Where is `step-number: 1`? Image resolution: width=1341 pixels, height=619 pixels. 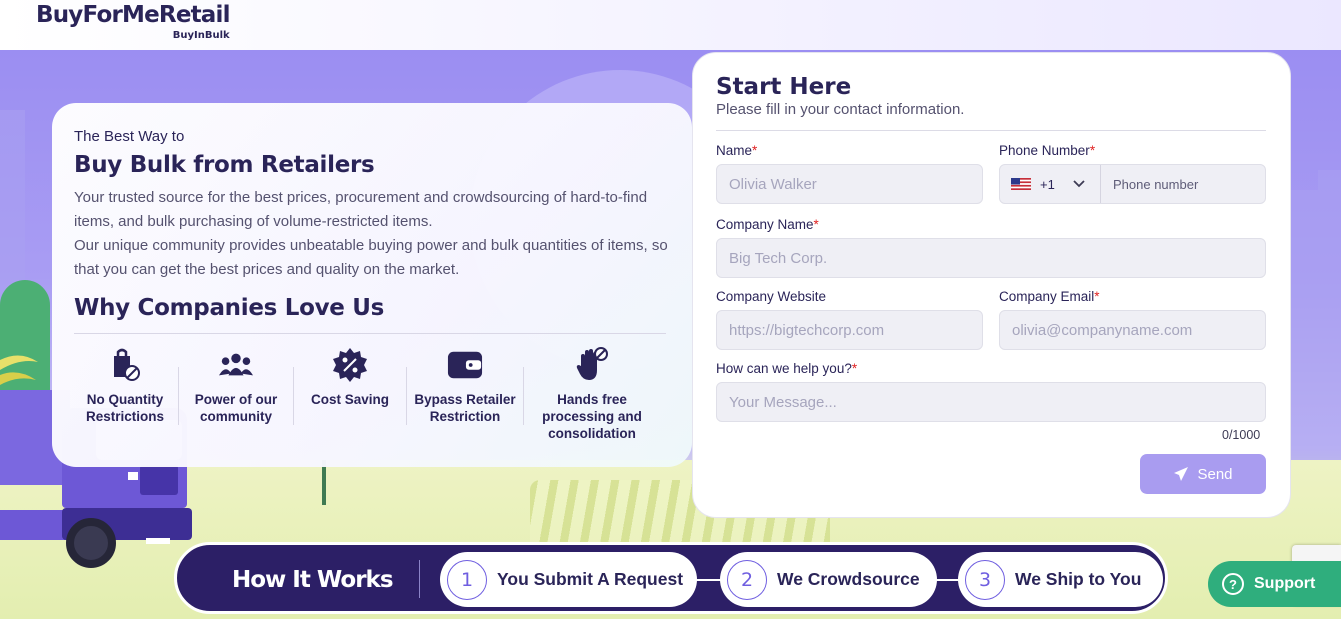
step-number: 1 is located at coordinates (467, 579).